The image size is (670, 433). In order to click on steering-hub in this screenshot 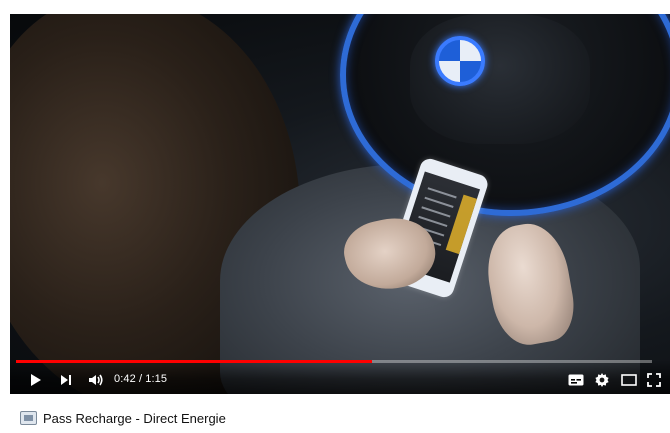, I will do `click(500, 79)`.